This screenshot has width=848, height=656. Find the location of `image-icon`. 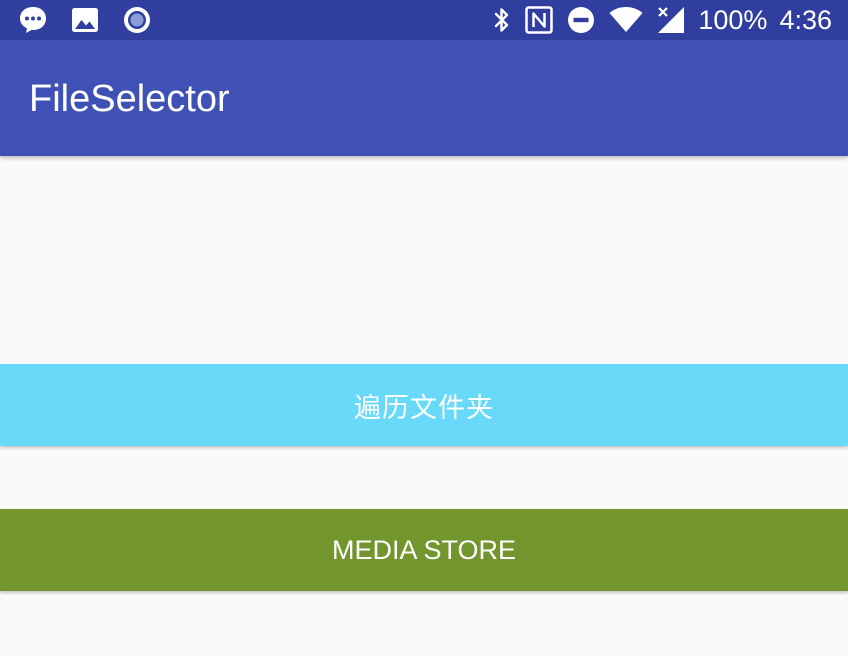

image-icon is located at coordinates (85, 20).